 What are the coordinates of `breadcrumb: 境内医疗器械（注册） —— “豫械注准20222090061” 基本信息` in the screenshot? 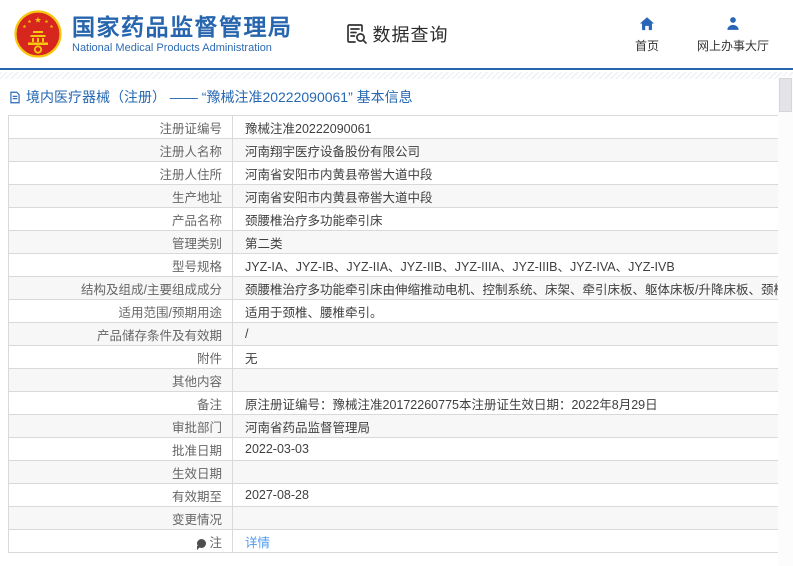 It's located at (390, 97).